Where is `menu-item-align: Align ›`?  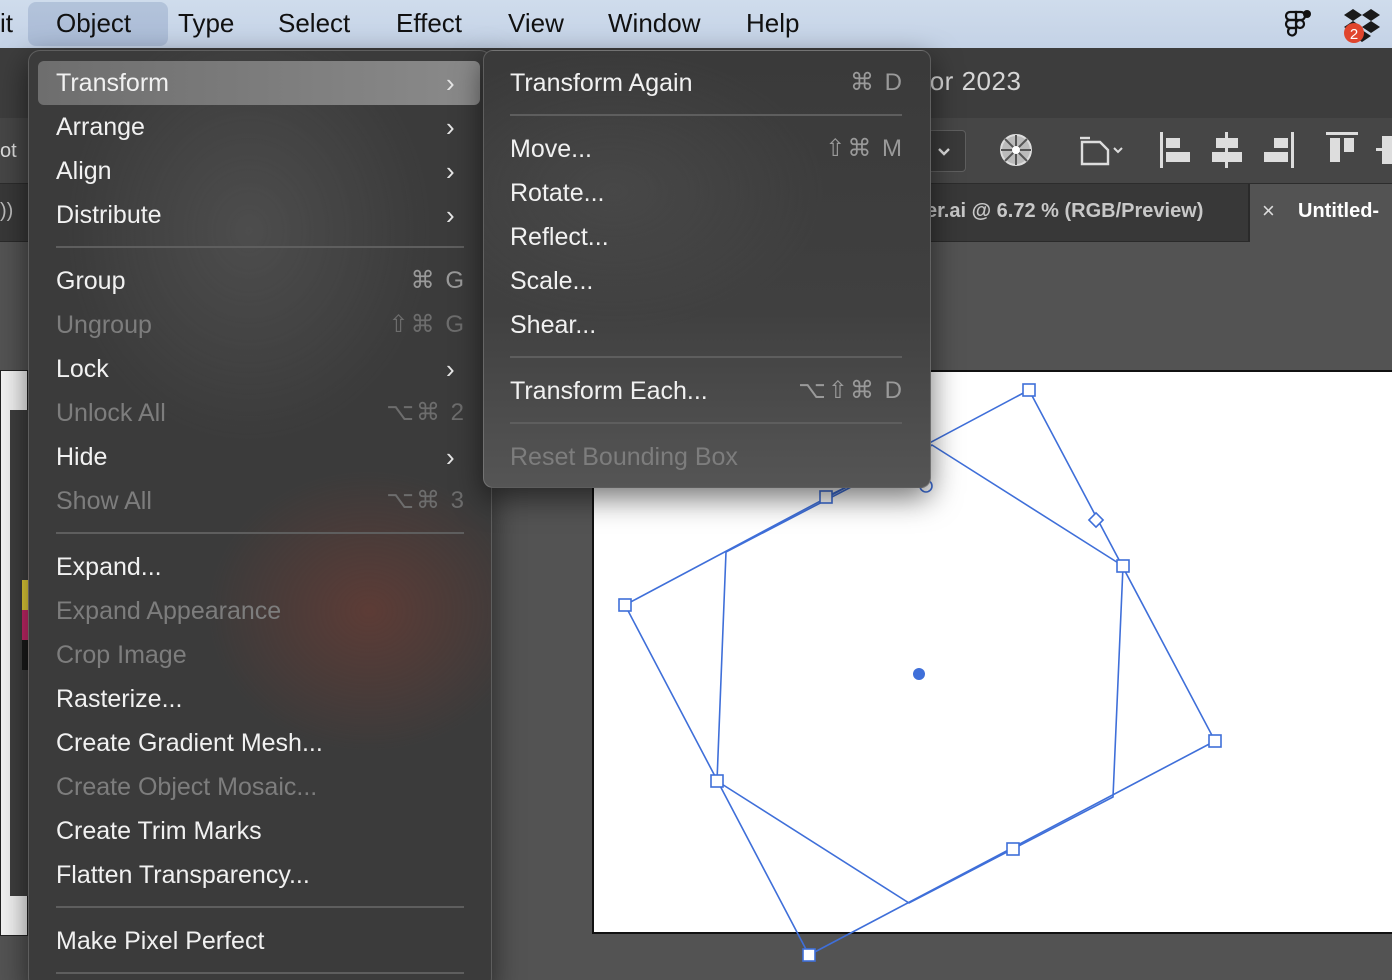
menu-item-align: Align › is located at coordinates (264, 171).